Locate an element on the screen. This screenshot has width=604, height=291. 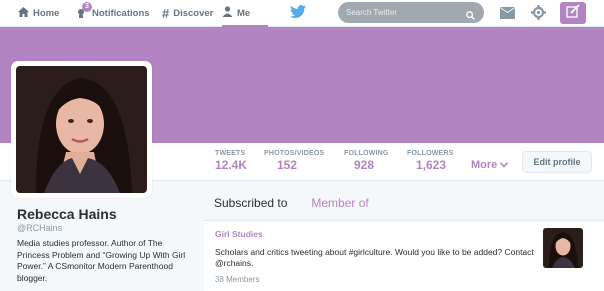
stat-label: TWEETS is located at coordinates (230, 153).